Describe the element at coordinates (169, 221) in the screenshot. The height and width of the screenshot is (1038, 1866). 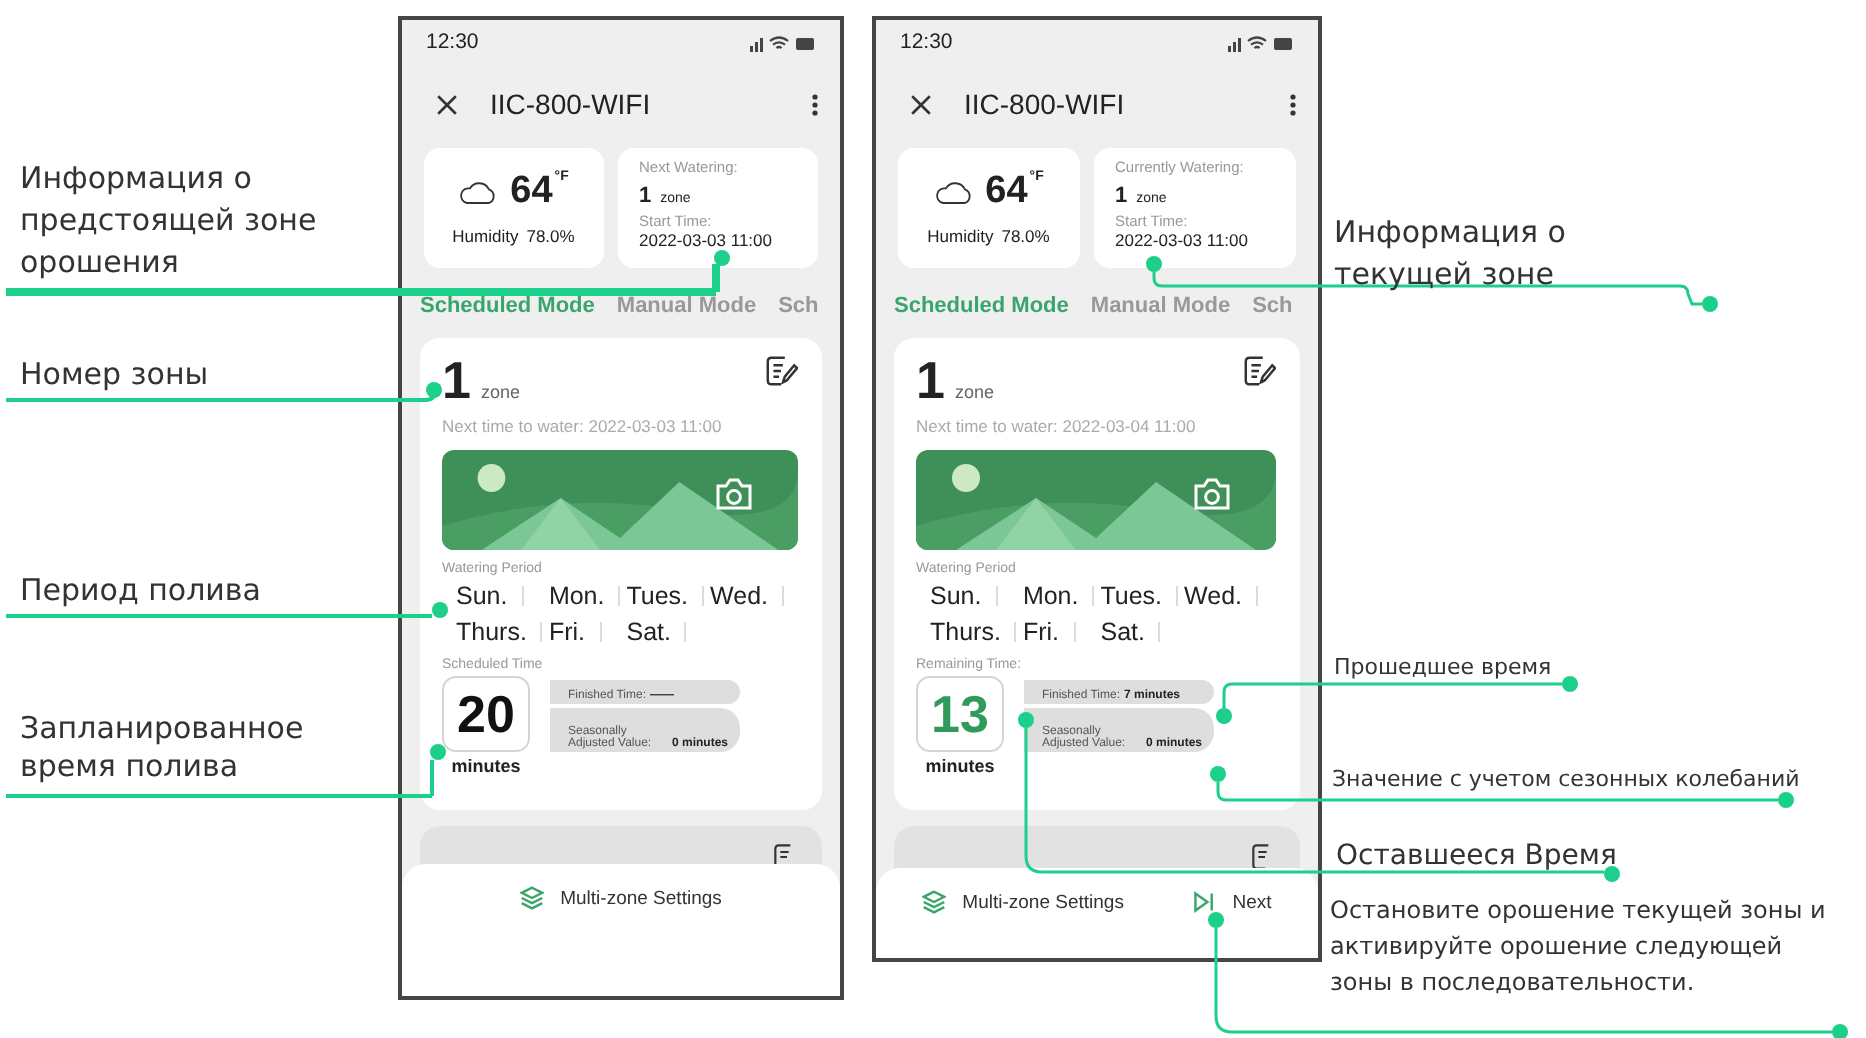
I see `annotation-text: Информация о предстоящей зоне орошения` at that location.